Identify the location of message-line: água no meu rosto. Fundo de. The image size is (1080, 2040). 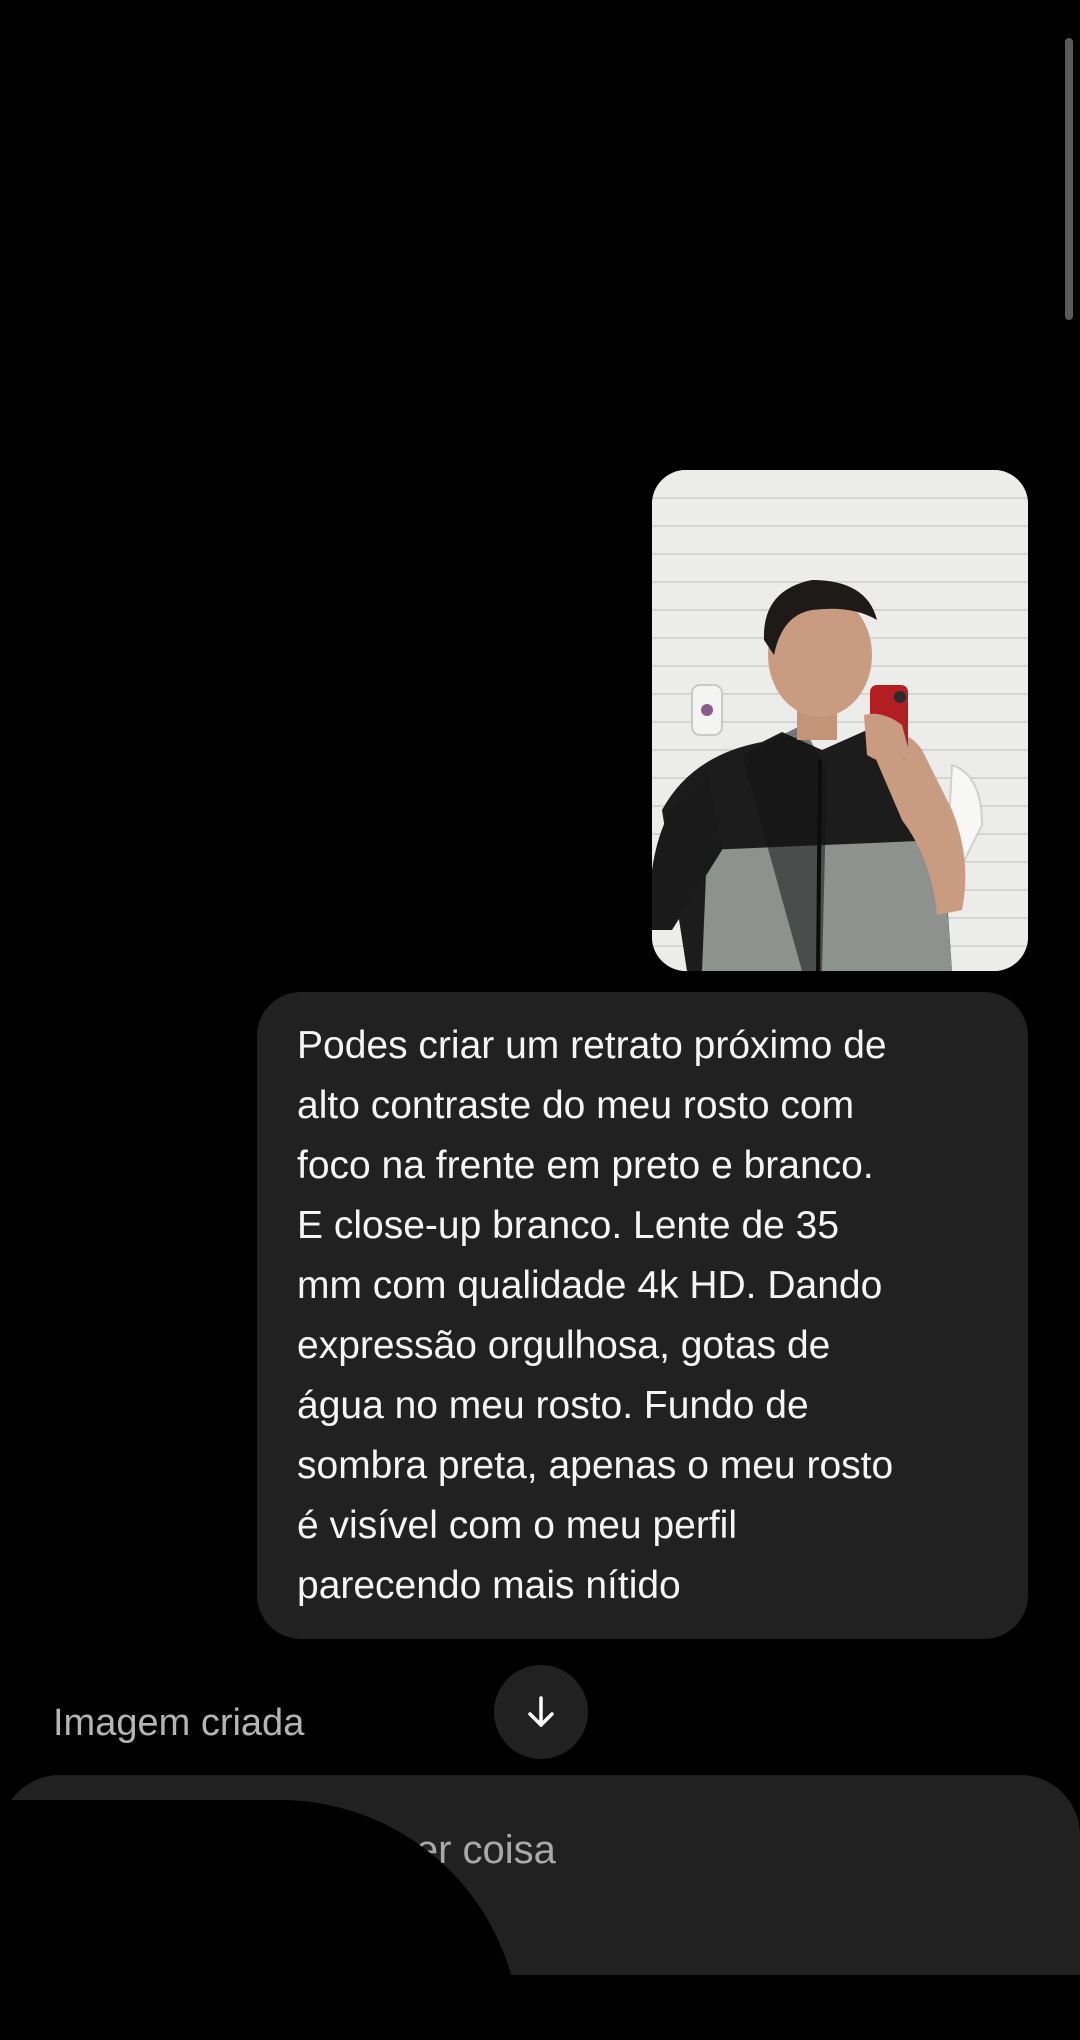
(553, 1405).